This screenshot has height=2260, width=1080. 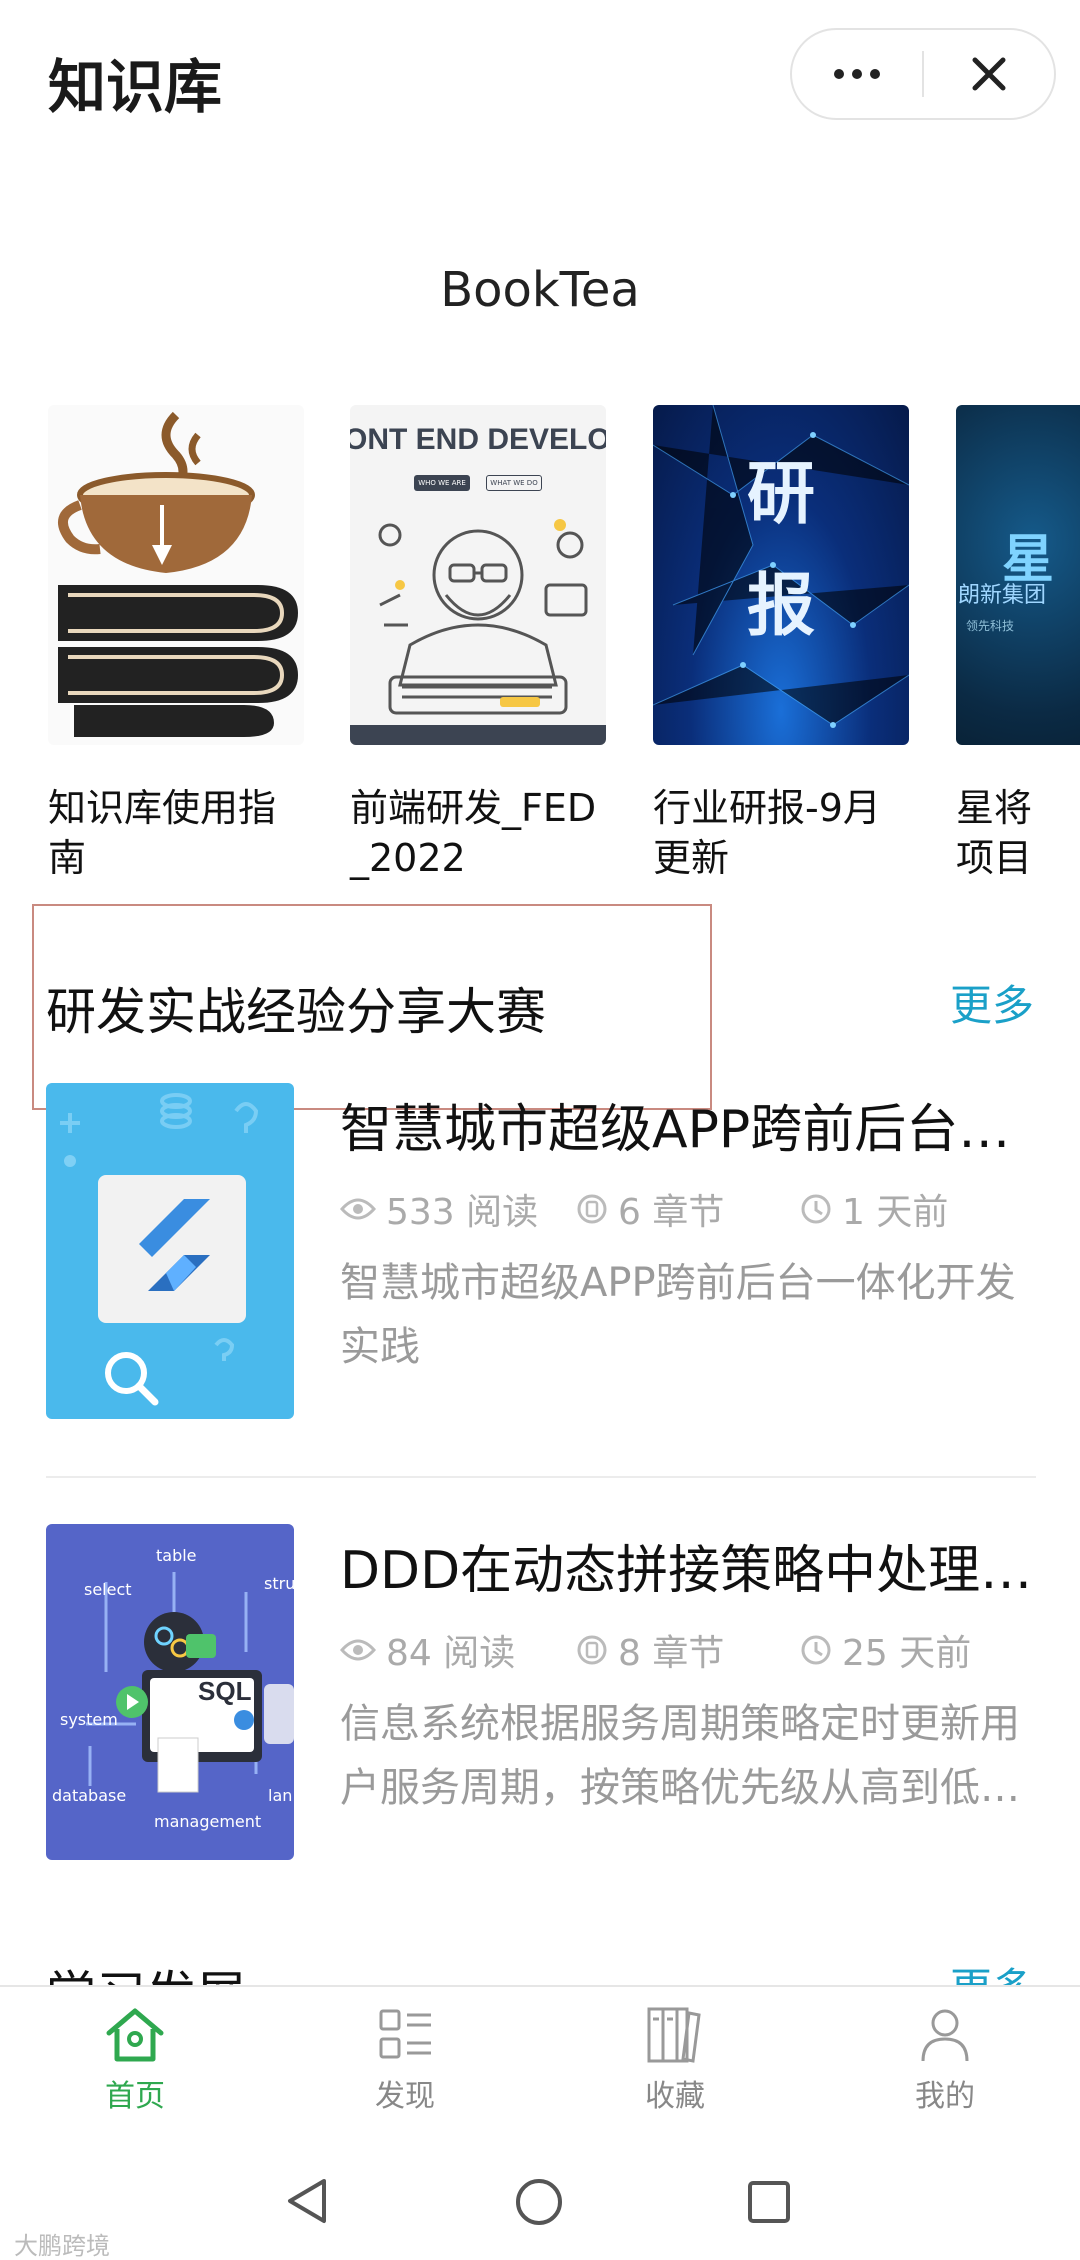 What do you see at coordinates (690, 1571) in the screenshot?
I see `article-title: DDD在动态拼接策略中处理用户服务周期` at bounding box center [690, 1571].